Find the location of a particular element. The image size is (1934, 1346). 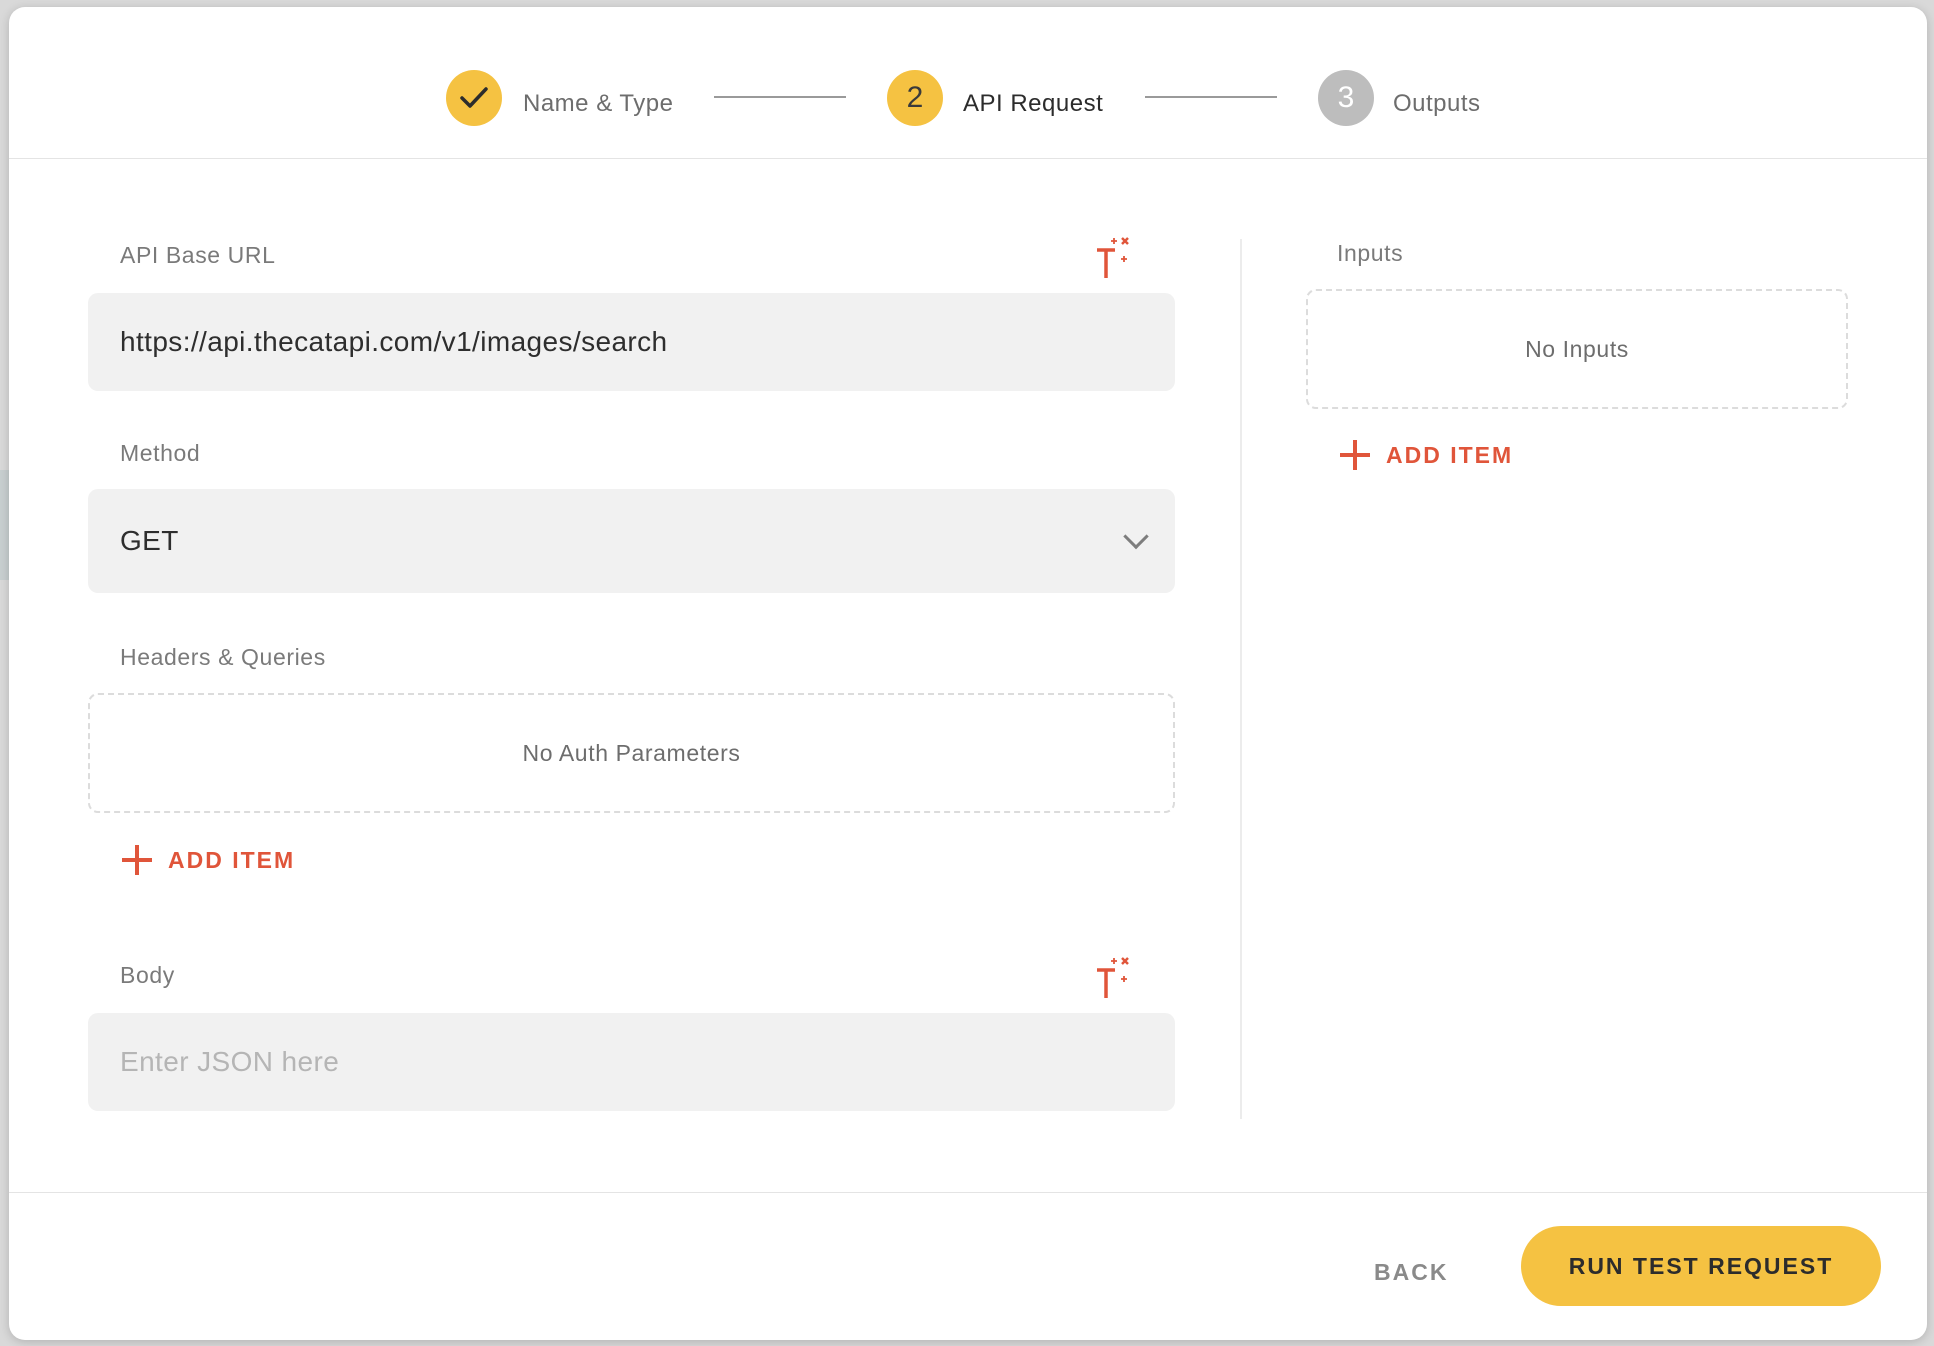

body-json-input: Enter JSON here is located at coordinates (631, 1062).